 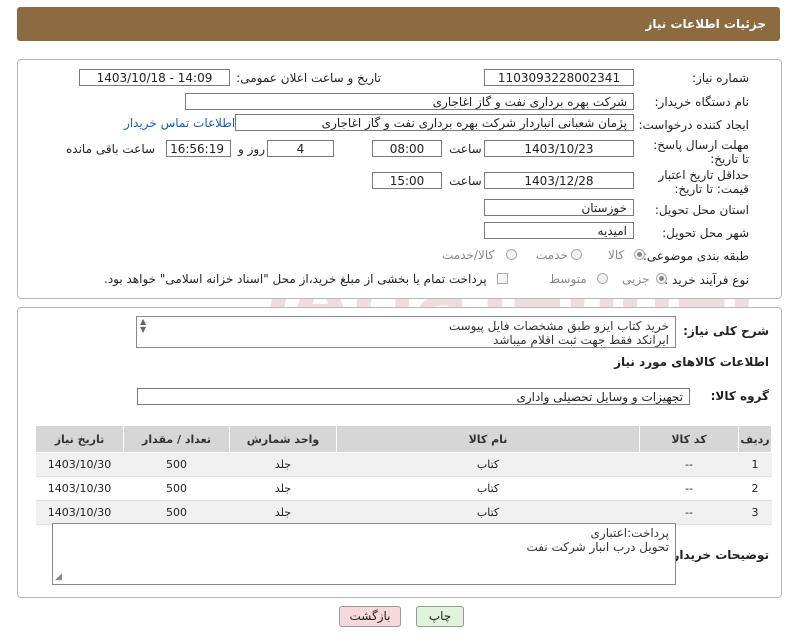 I want to click on buyer-notes-textarea: پرداخت:اعتباری تحویل درب انبار شرکت نفت, so click(x=364, y=554).